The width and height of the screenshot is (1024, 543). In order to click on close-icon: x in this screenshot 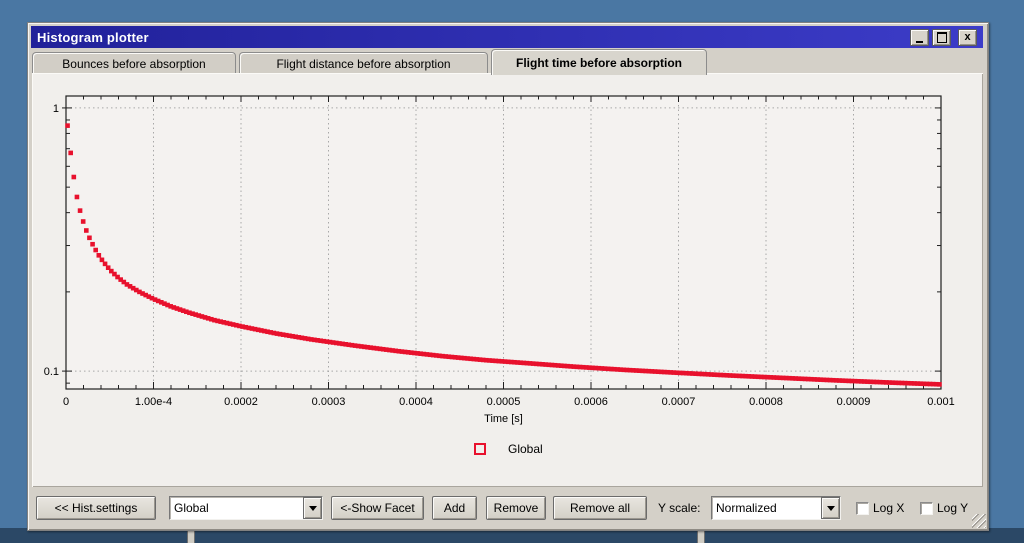, I will do `click(967, 37)`.